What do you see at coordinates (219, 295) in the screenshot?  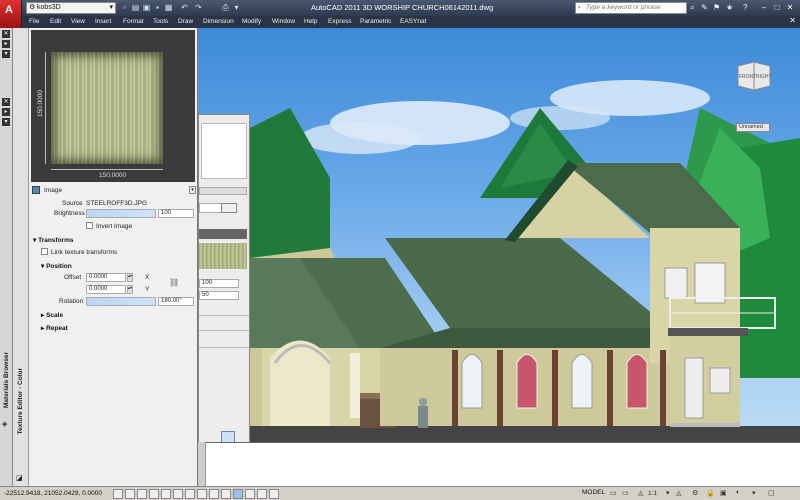 I see `material-value-2: 50` at bounding box center [219, 295].